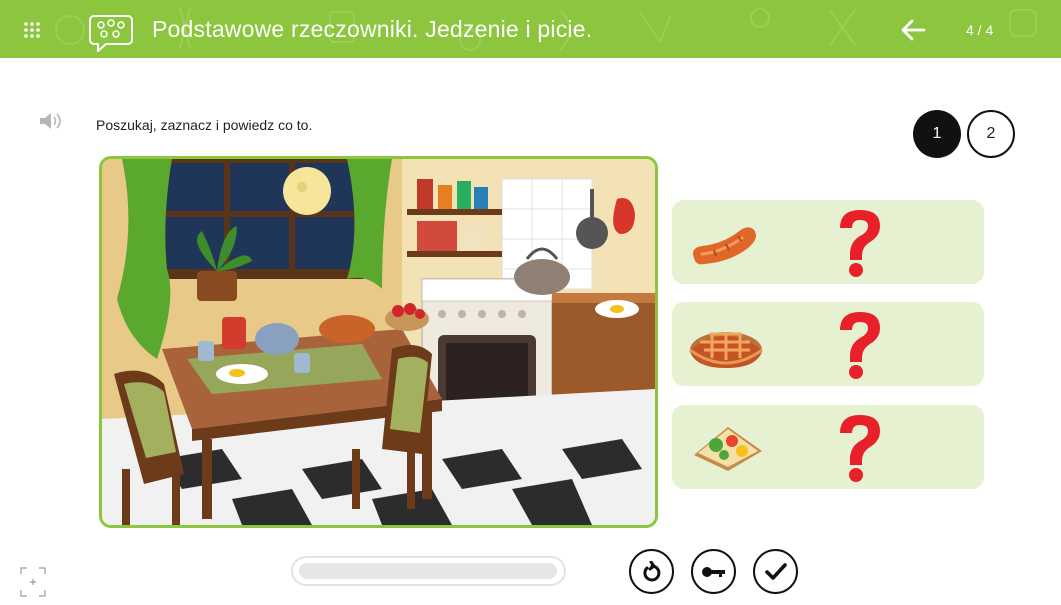 The height and width of the screenshot is (605, 1061). I want to click on back-arrow-icon, so click(913, 30).